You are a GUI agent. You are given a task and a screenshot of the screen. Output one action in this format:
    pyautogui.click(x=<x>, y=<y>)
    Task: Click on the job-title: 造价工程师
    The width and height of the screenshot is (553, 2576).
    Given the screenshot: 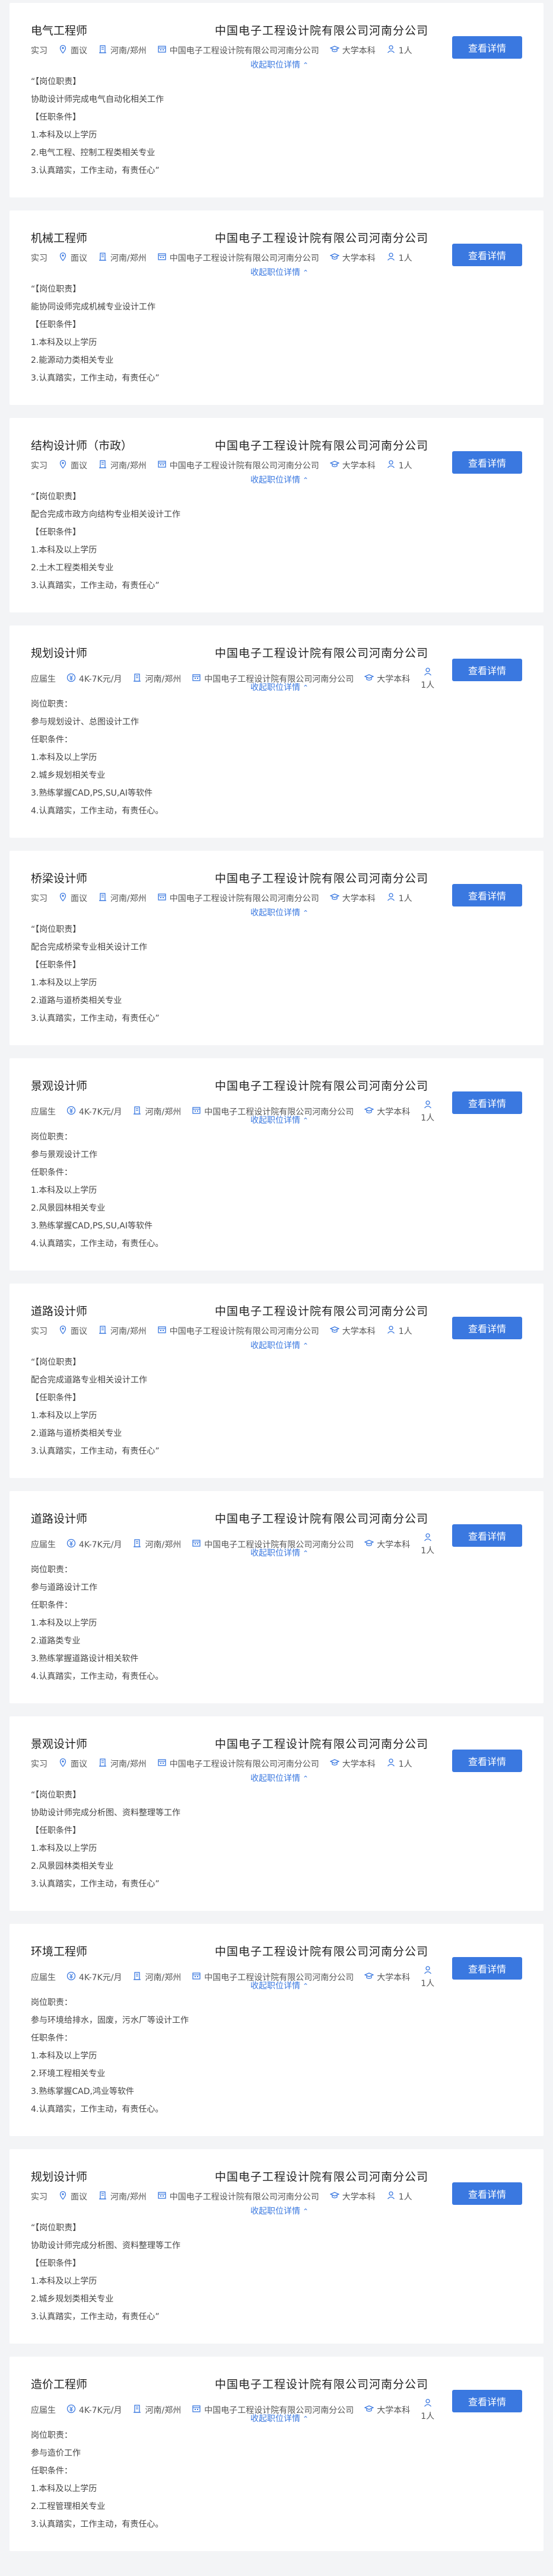 What is the action you would take?
    pyautogui.click(x=59, y=2384)
    